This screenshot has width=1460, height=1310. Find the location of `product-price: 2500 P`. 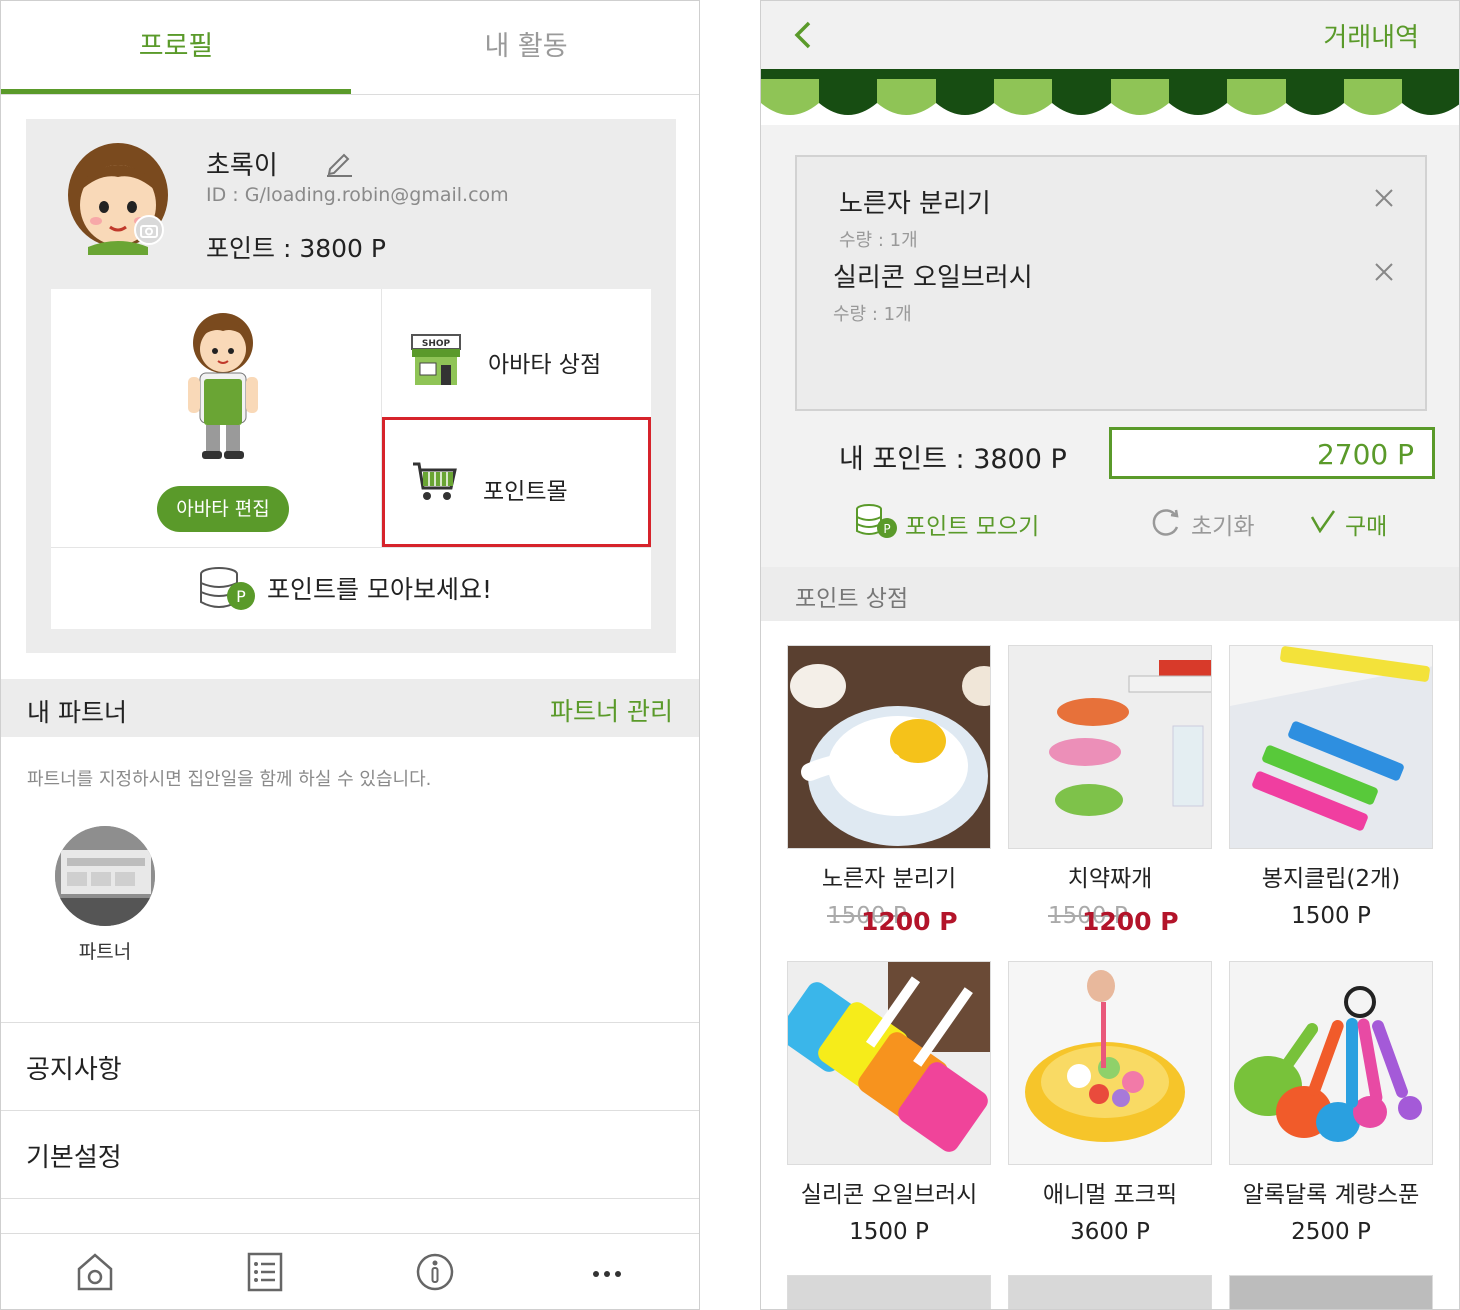

product-price: 2500 P is located at coordinates (1331, 1232).